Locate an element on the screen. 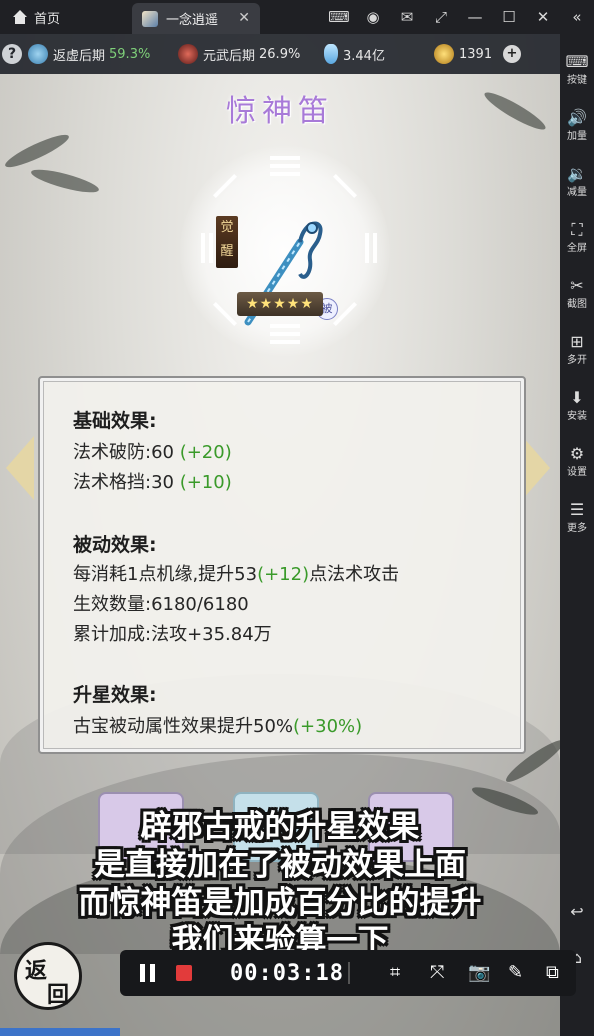 Image resolution: width=594 pixels, height=1036 pixels. base-effect-line: 法术格挡:30 (+10) is located at coordinates (152, 481).